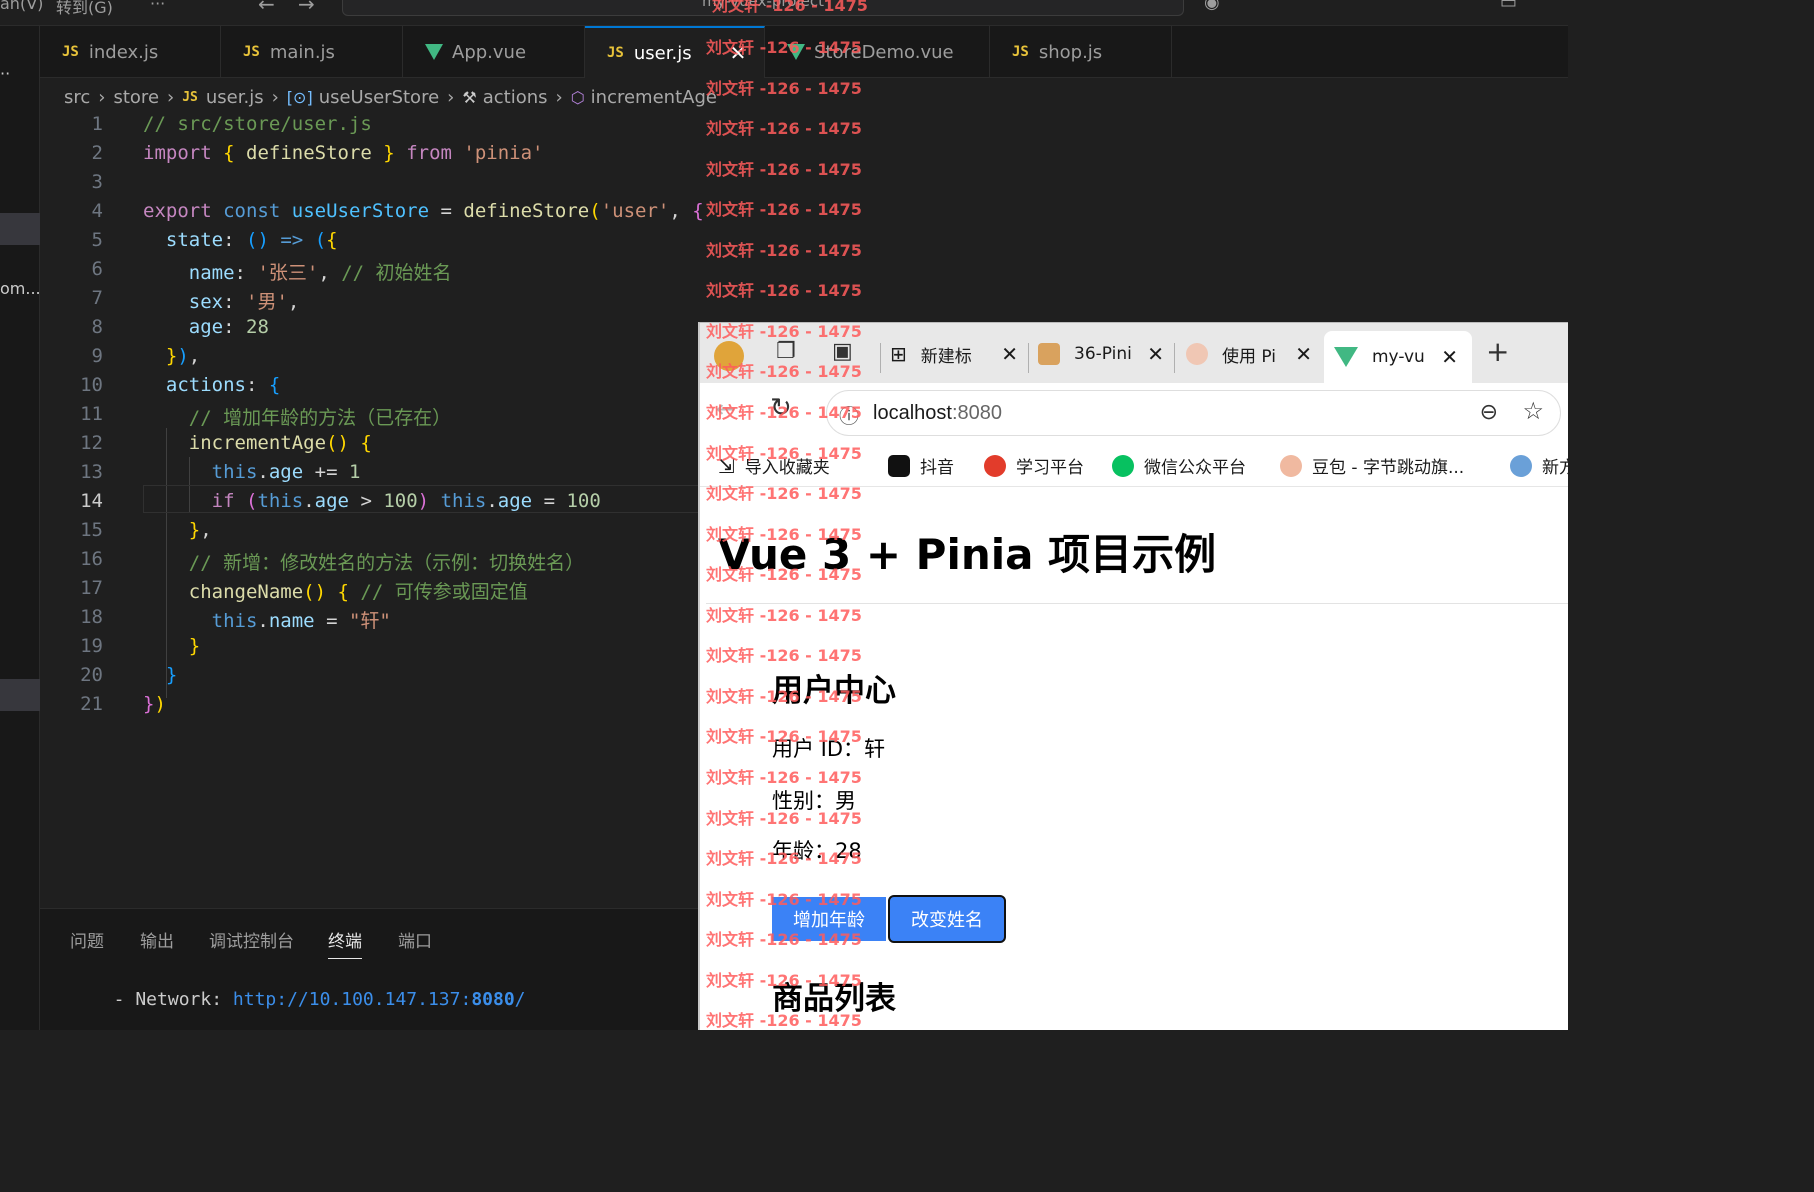 The image size is (1814, 1192). Describe the element at coordinates (415, 939) in the screenshot. I see `panel-tab-ports: 端口` at that location.